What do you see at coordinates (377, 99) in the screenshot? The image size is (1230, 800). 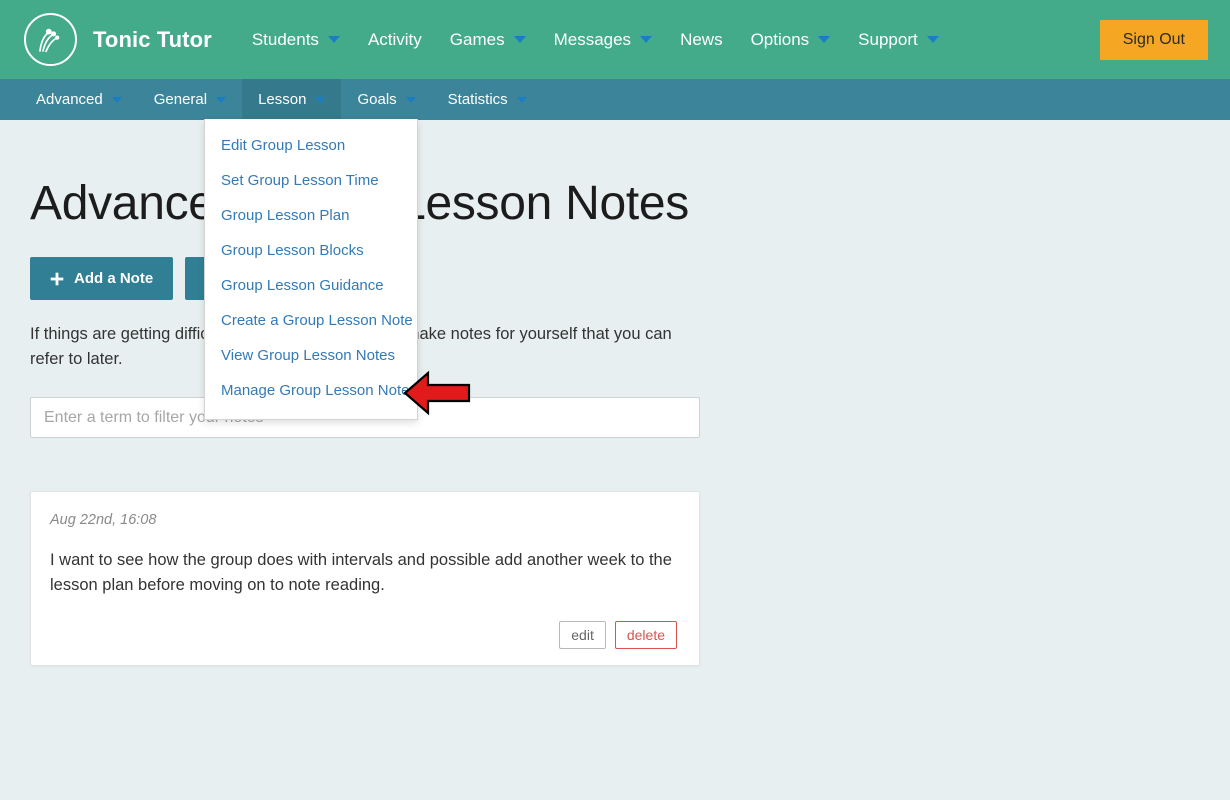 I see `subnav-label: Goals` at bounding box center [377, 99].